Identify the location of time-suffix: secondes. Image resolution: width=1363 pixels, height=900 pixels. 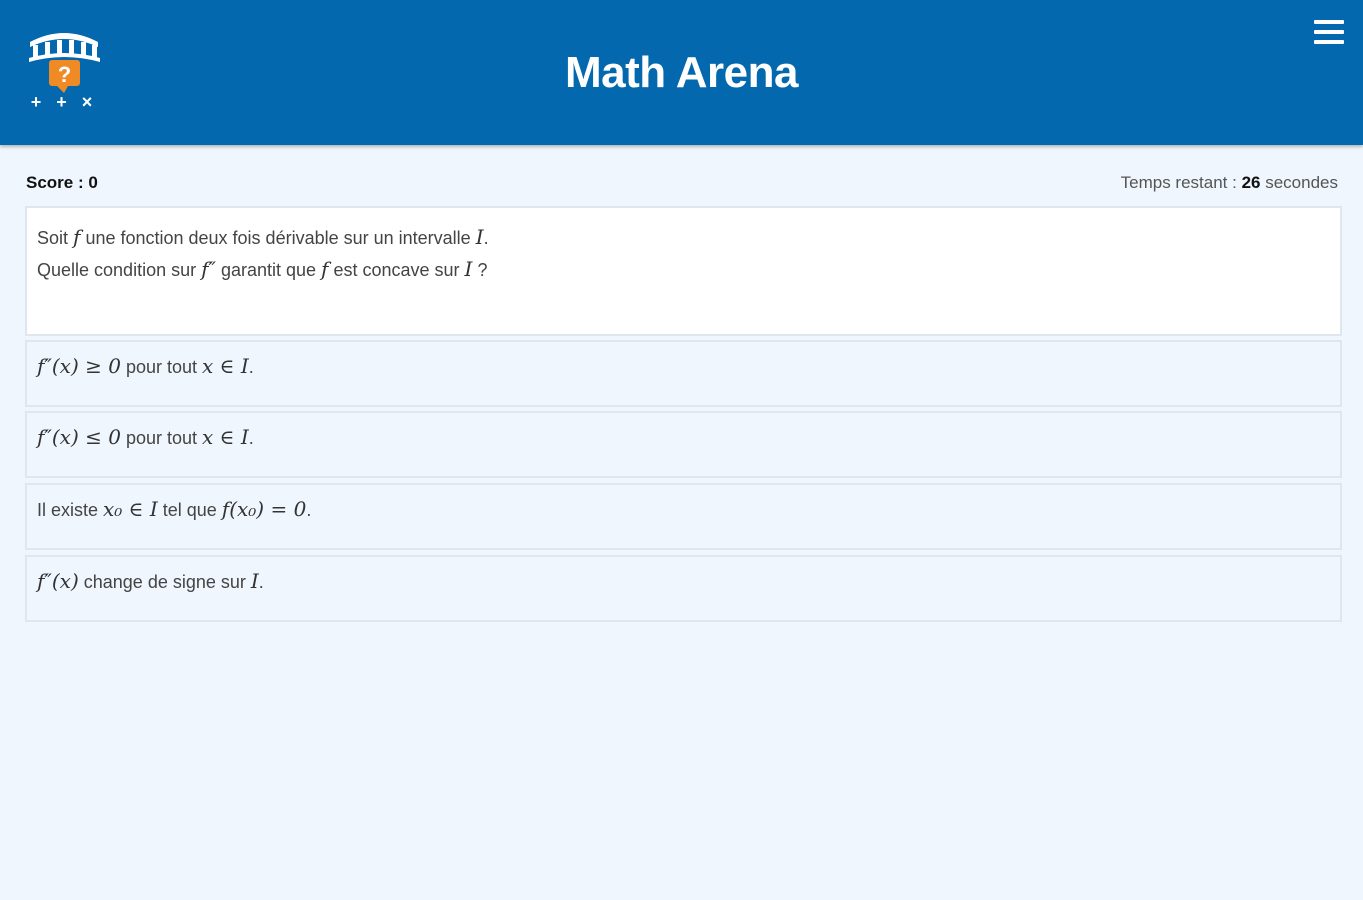
(1299, 182).